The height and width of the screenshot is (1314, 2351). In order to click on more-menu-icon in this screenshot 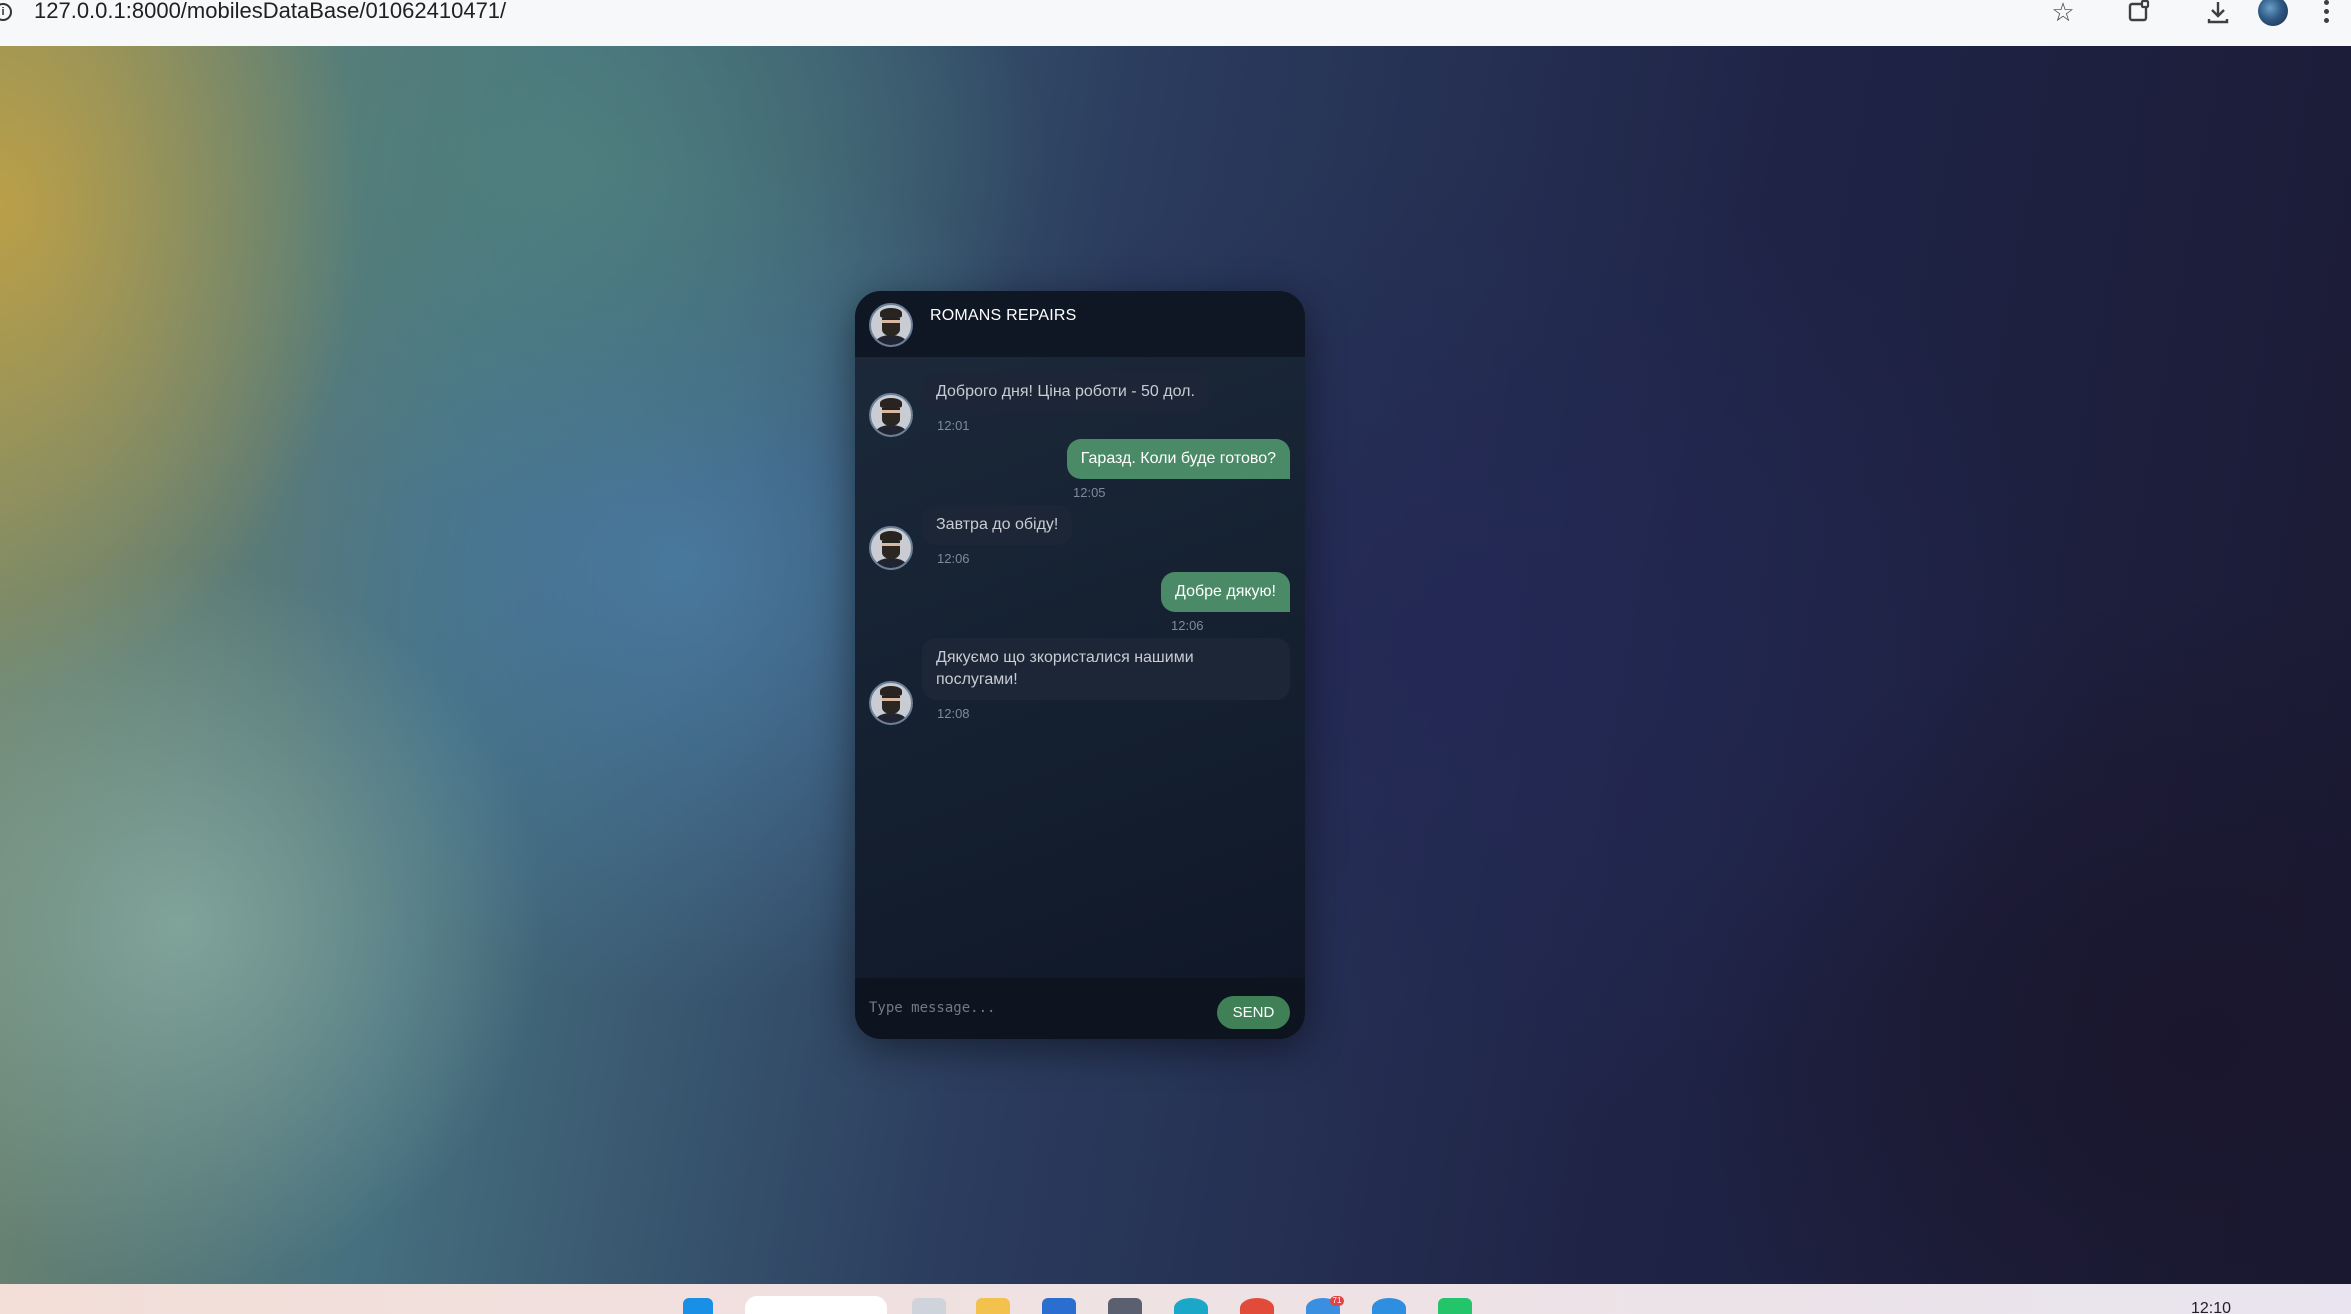, I will do `click(2326, 13)`.